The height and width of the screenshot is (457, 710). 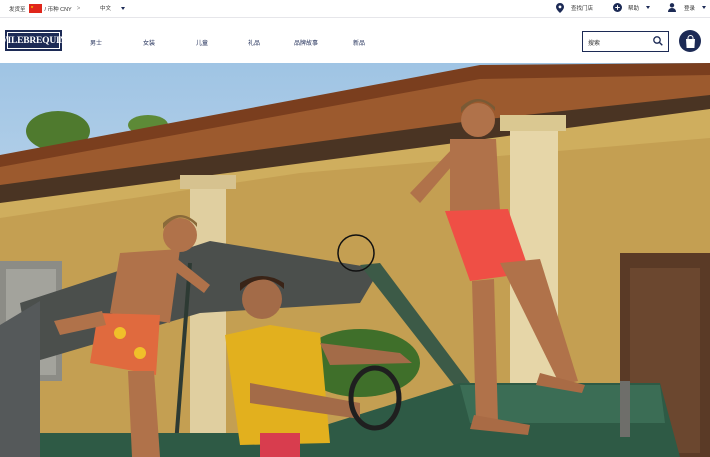 I want to click on shopping-bag-button, so click(x=690, y=41).